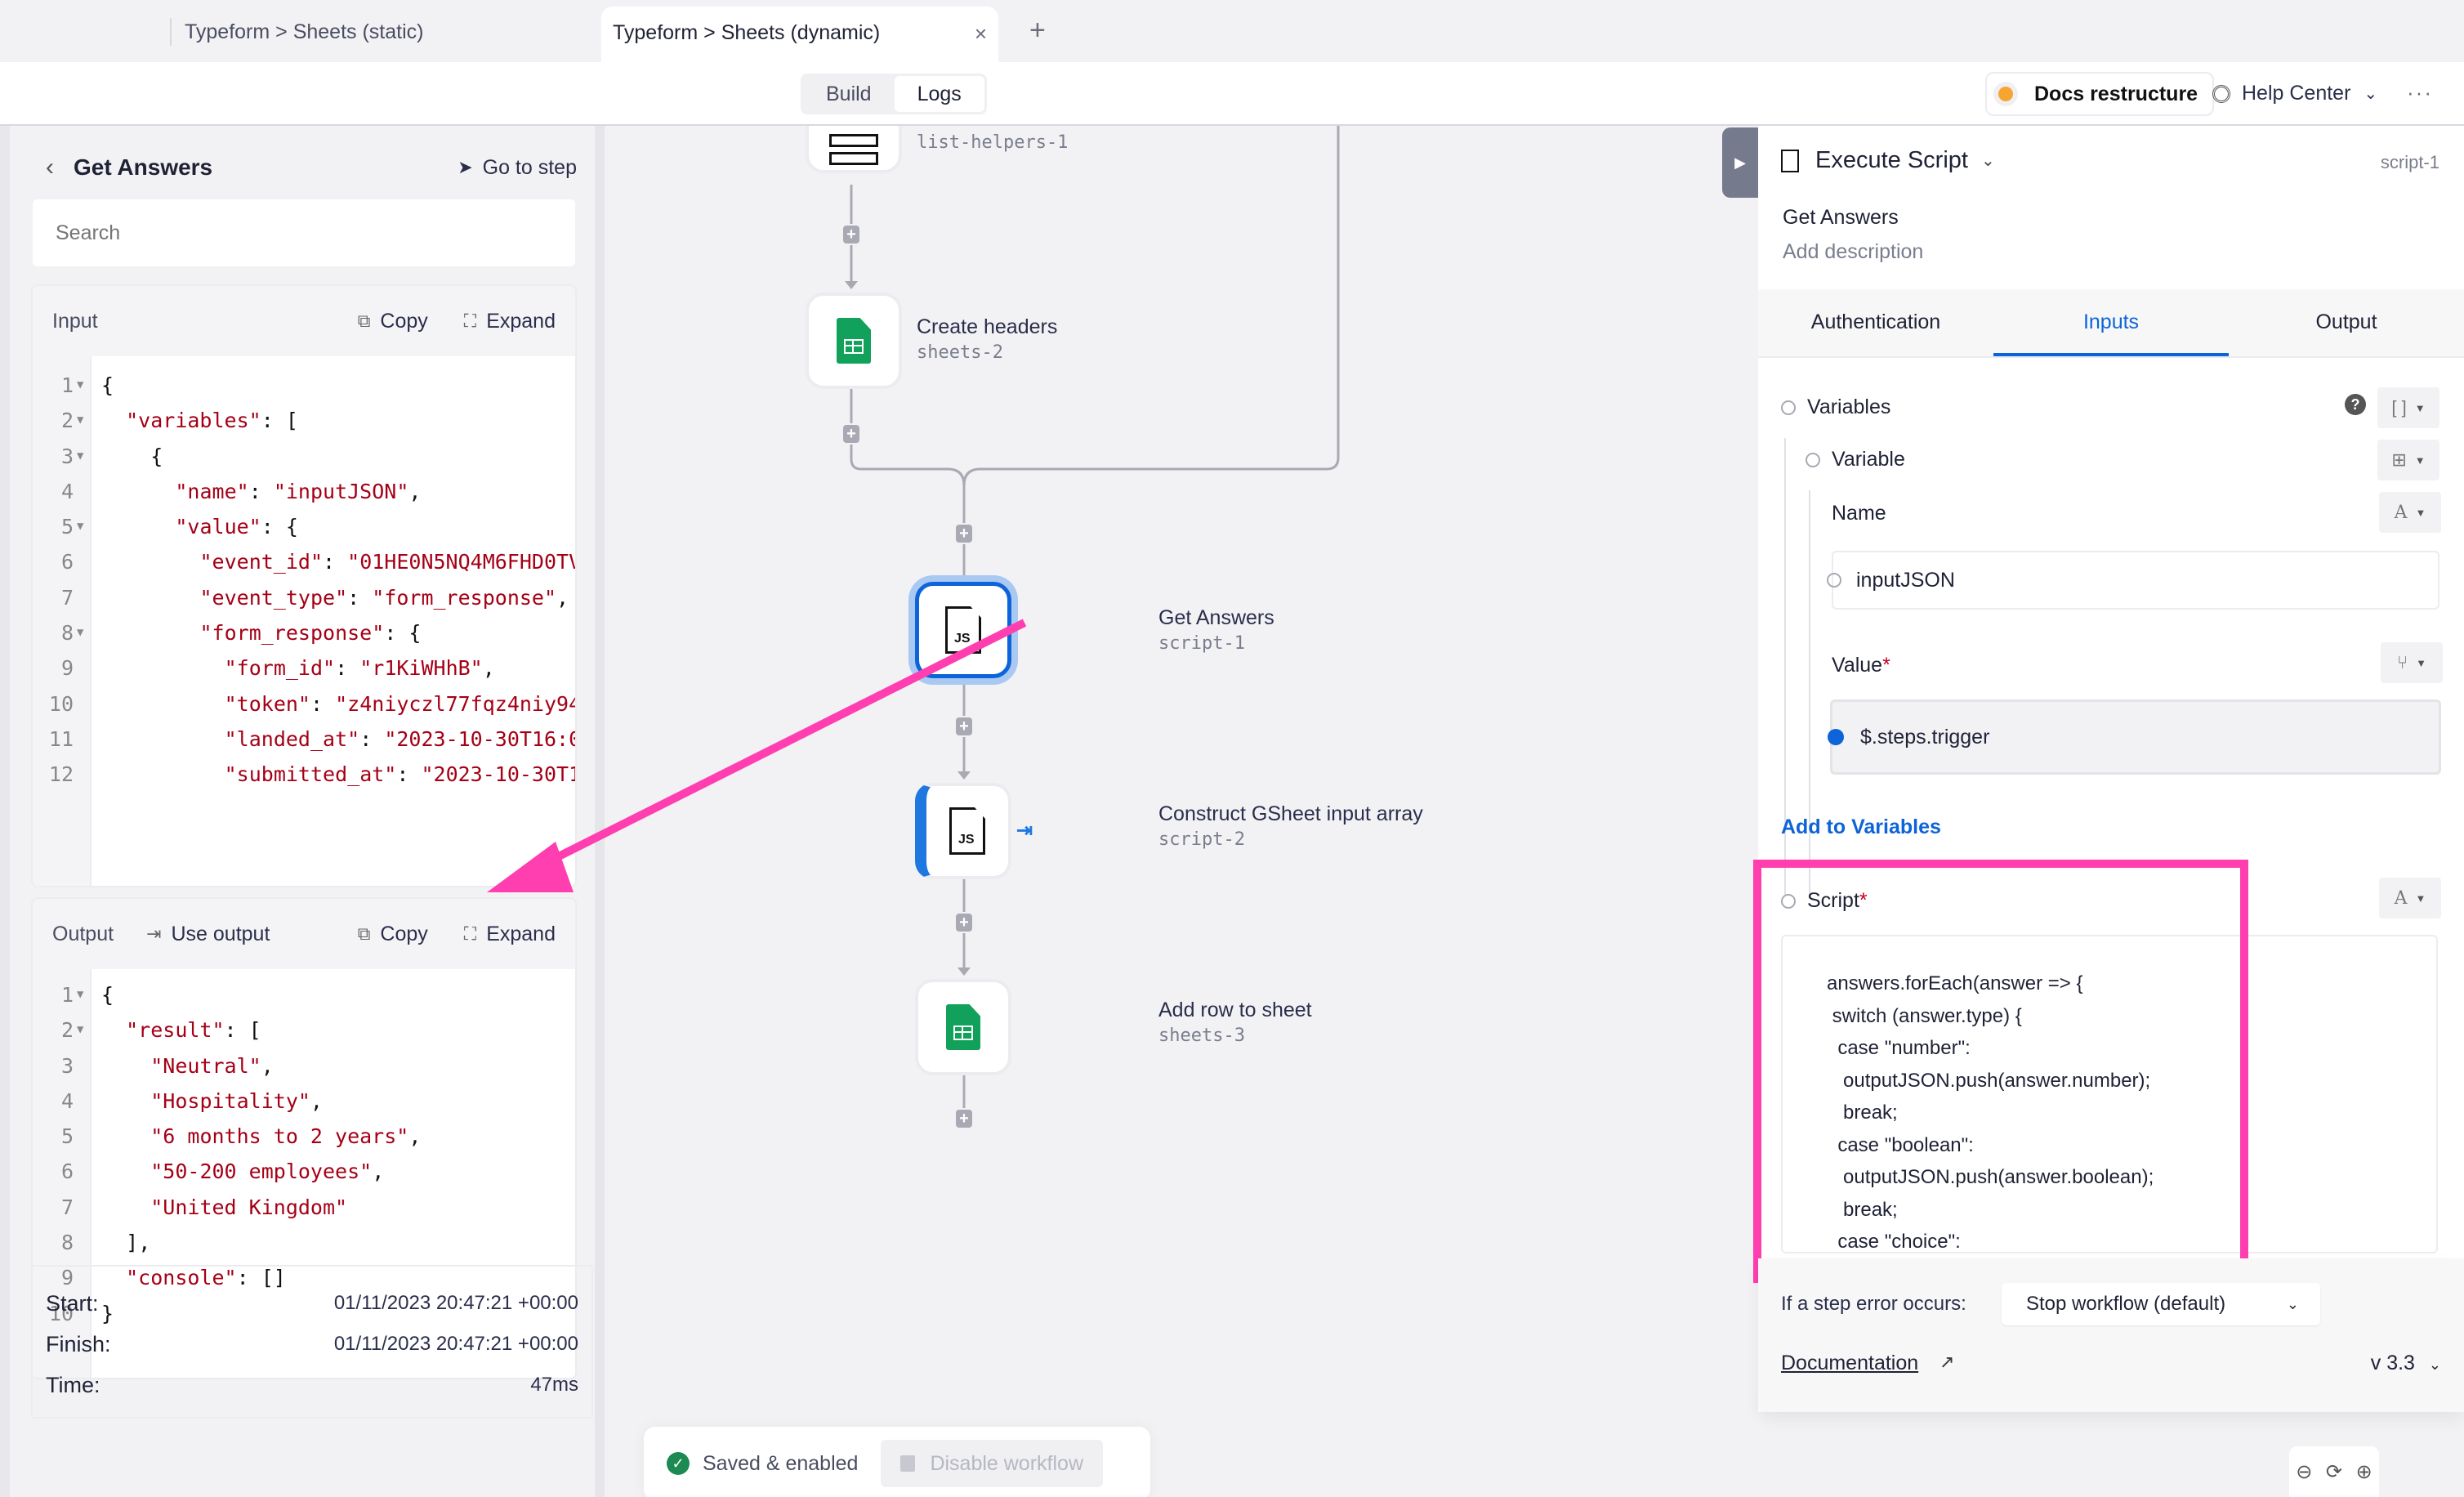 Image resolution: width=2464 pixels, height=1497 pixels. Describe the element at coordinates (2421, 662) in the screenshot. I see `caret-down-icon: ▼` at that location.